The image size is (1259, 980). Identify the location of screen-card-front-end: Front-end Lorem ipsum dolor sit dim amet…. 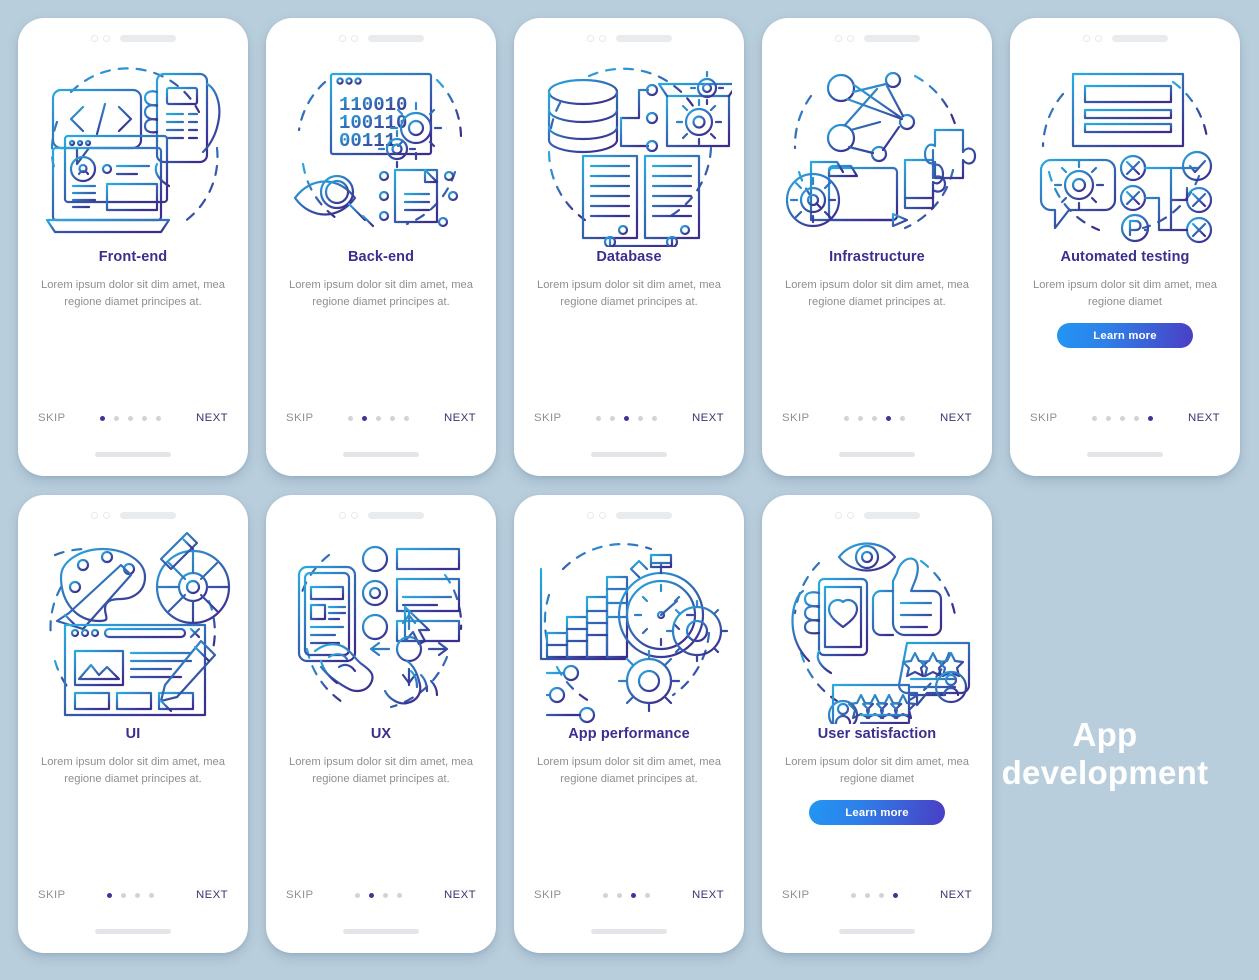
(133, 247).